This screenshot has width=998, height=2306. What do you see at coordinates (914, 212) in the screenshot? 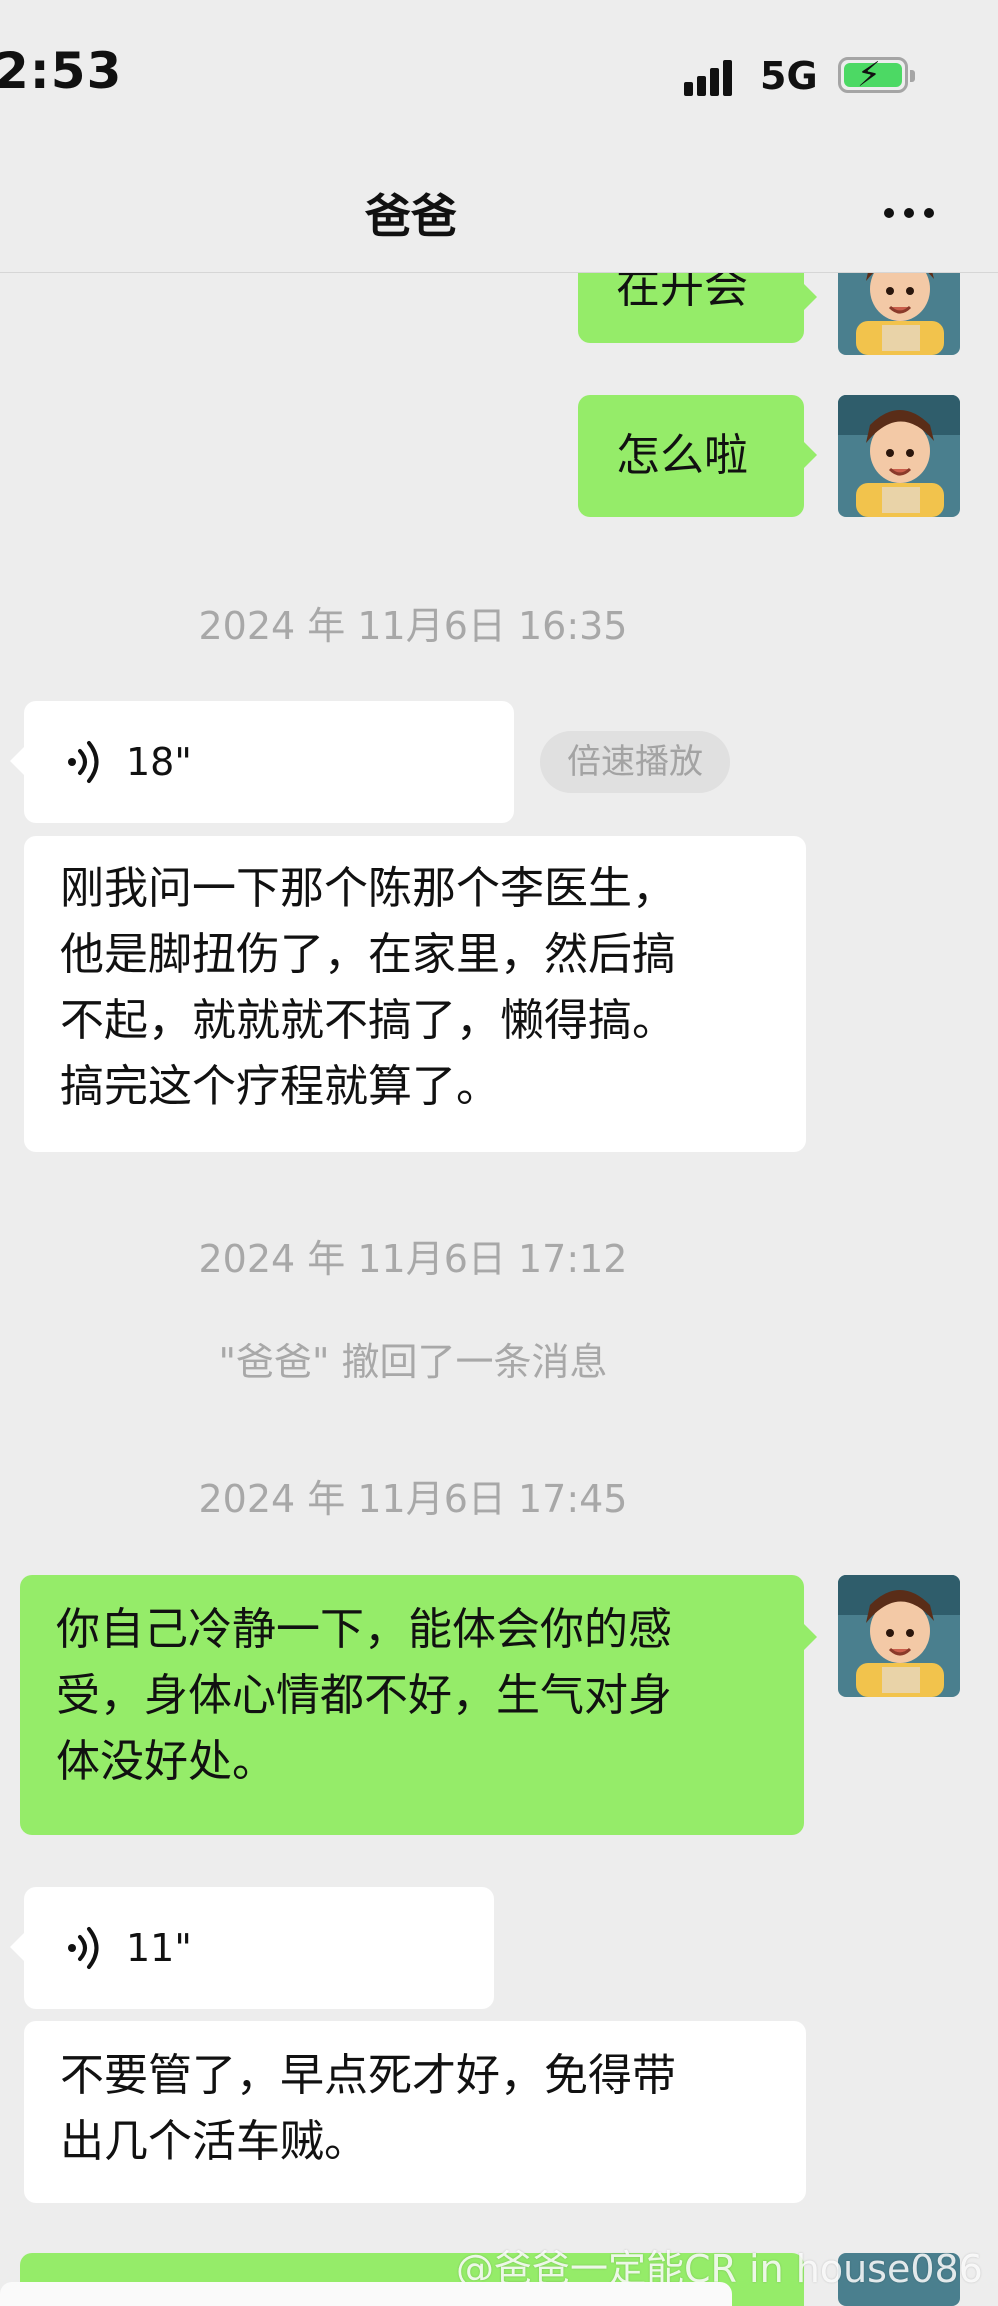
I see `more-dots-icon` at bounding box center [914, 212].